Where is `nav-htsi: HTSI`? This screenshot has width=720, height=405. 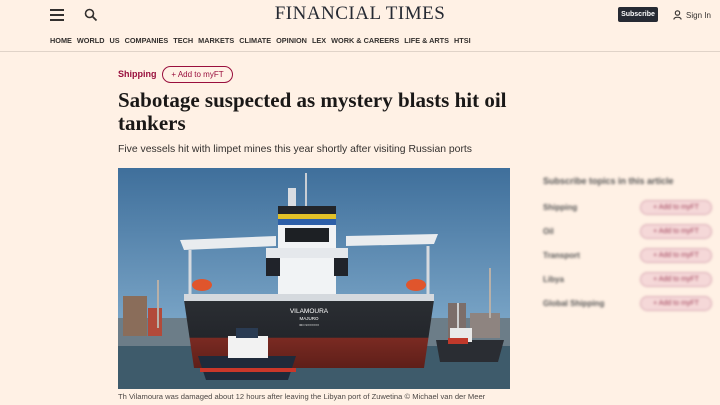
nav-htsi: HTSI is located at coordinates (462, 40).